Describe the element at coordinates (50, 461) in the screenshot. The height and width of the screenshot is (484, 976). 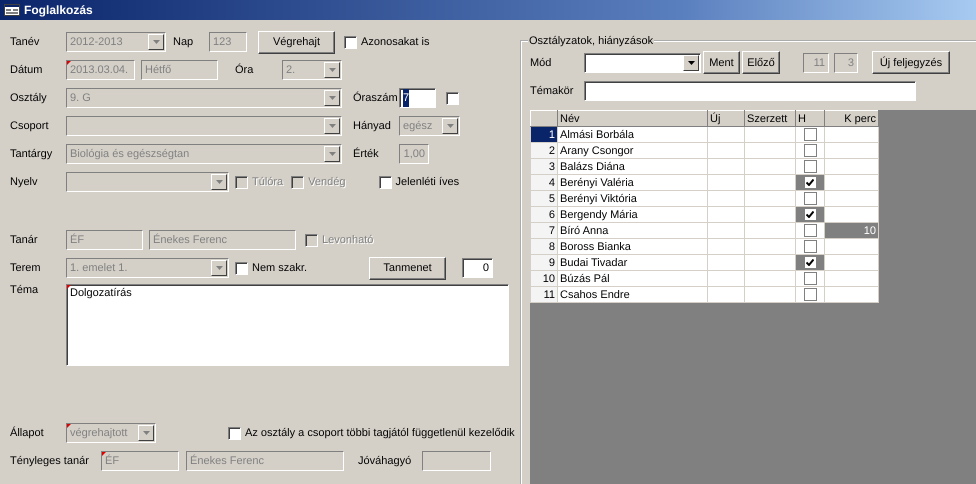
I see `field-label: Tényleges tanár` at that location.